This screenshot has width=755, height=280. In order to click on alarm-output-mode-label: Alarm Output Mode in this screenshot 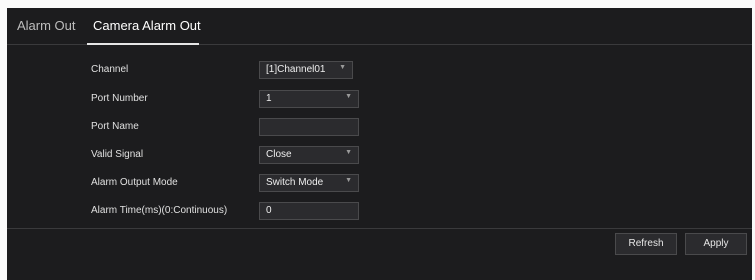, I will do `click(134, 182)`.